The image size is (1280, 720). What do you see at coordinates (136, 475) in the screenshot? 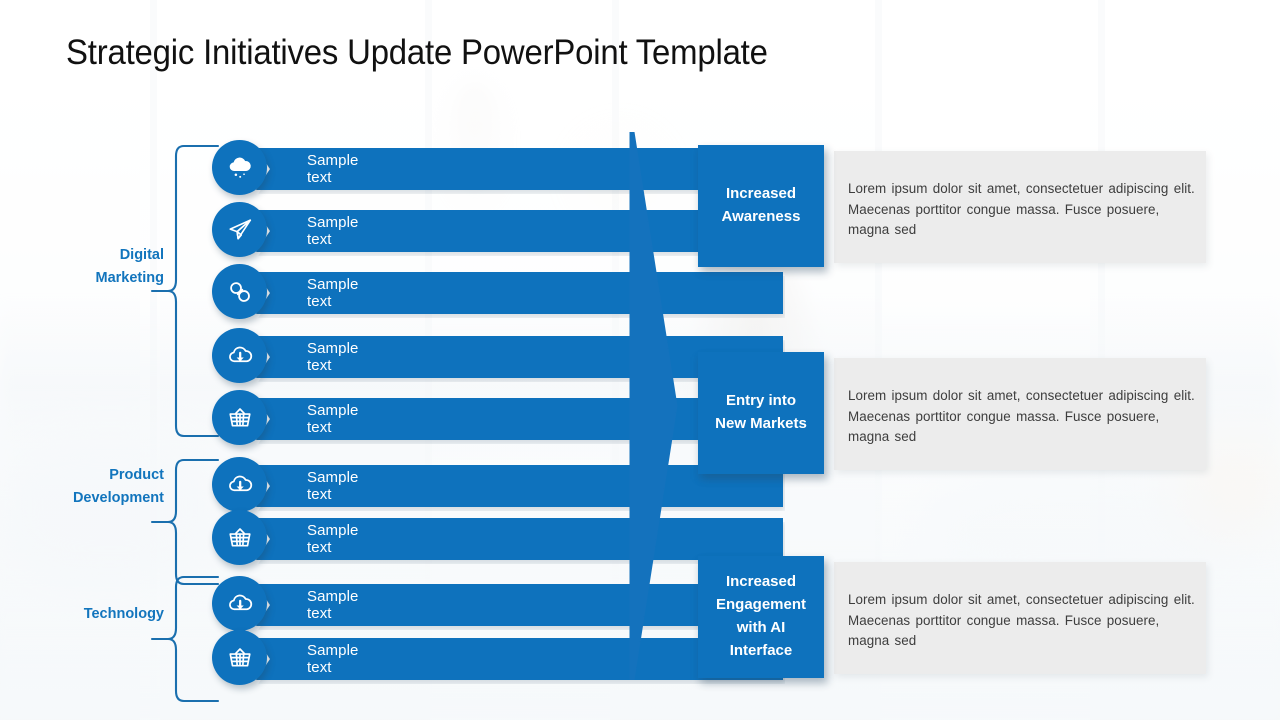
I see `category-label-line-1: Product` at bounding box center [136, 475].